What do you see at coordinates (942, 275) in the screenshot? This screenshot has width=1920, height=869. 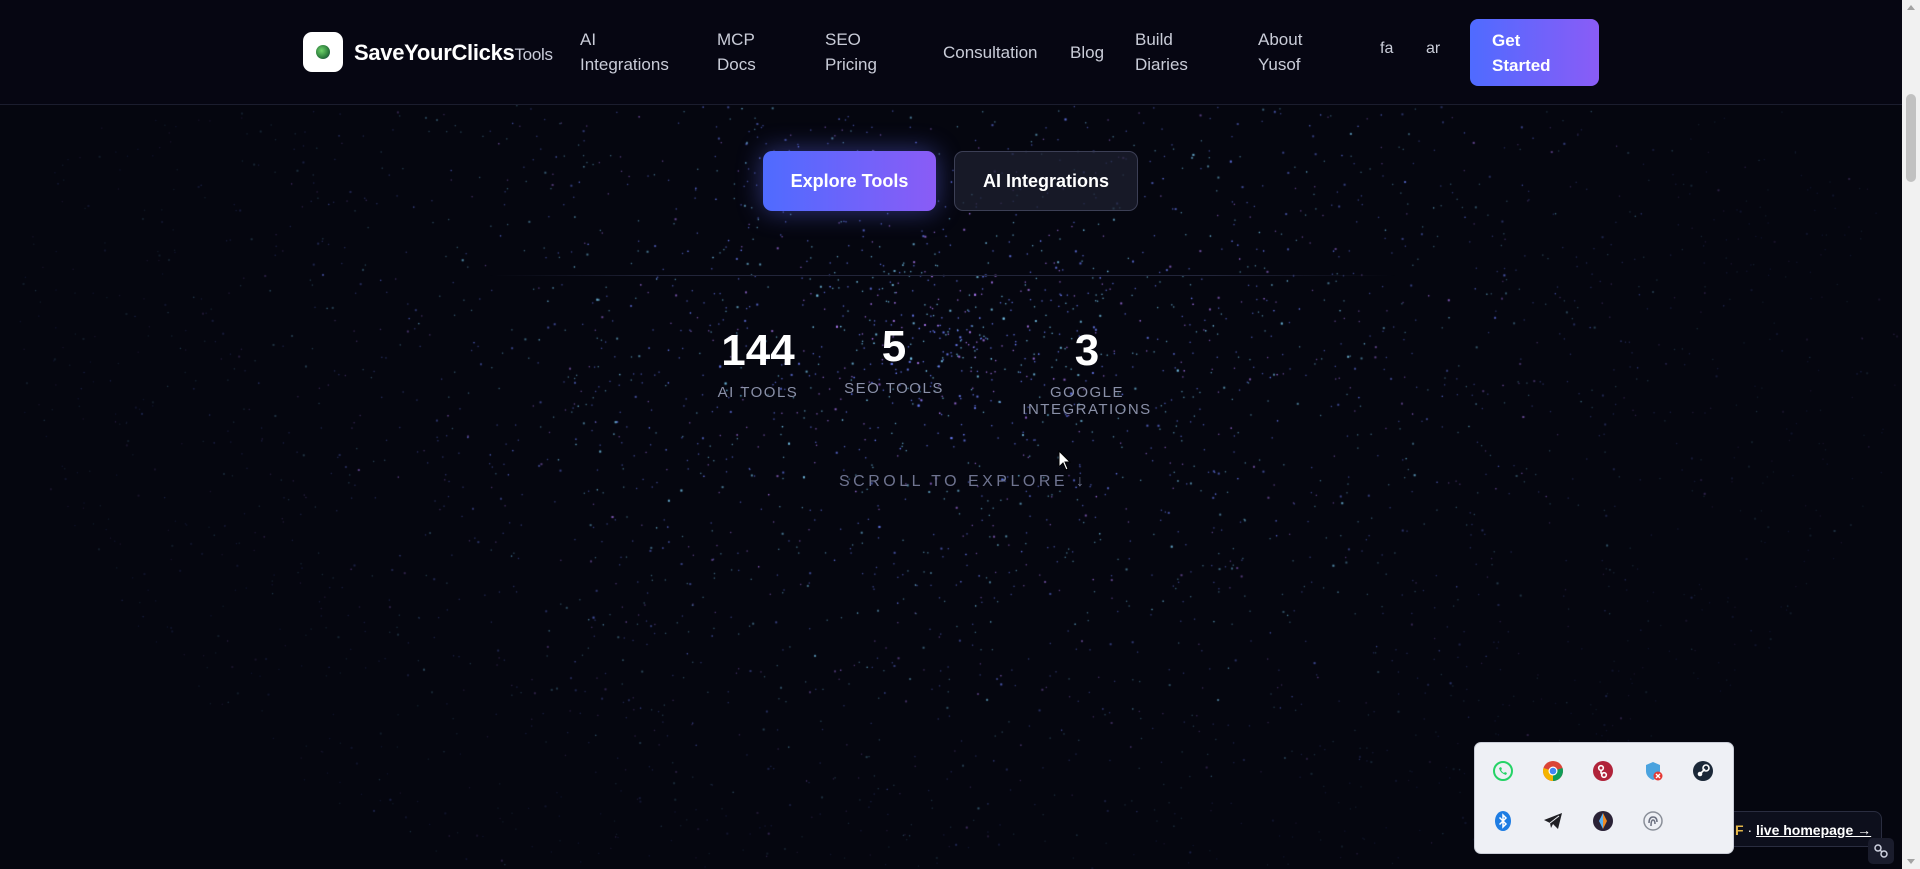 I see `divider` at bounding box center [942, 275].